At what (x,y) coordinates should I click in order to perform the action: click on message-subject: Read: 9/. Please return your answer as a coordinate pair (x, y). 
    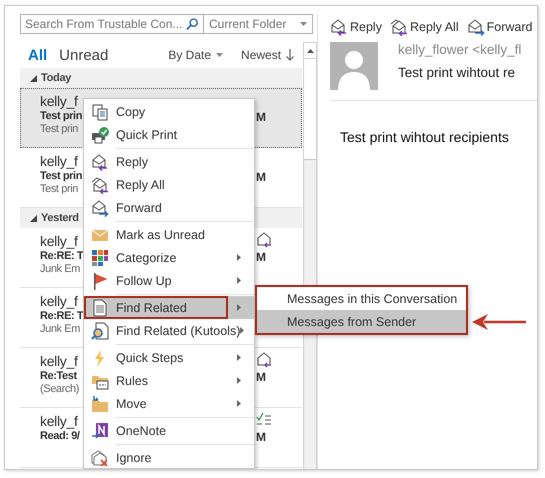
    Looking at the image, I should click on (60, 436).